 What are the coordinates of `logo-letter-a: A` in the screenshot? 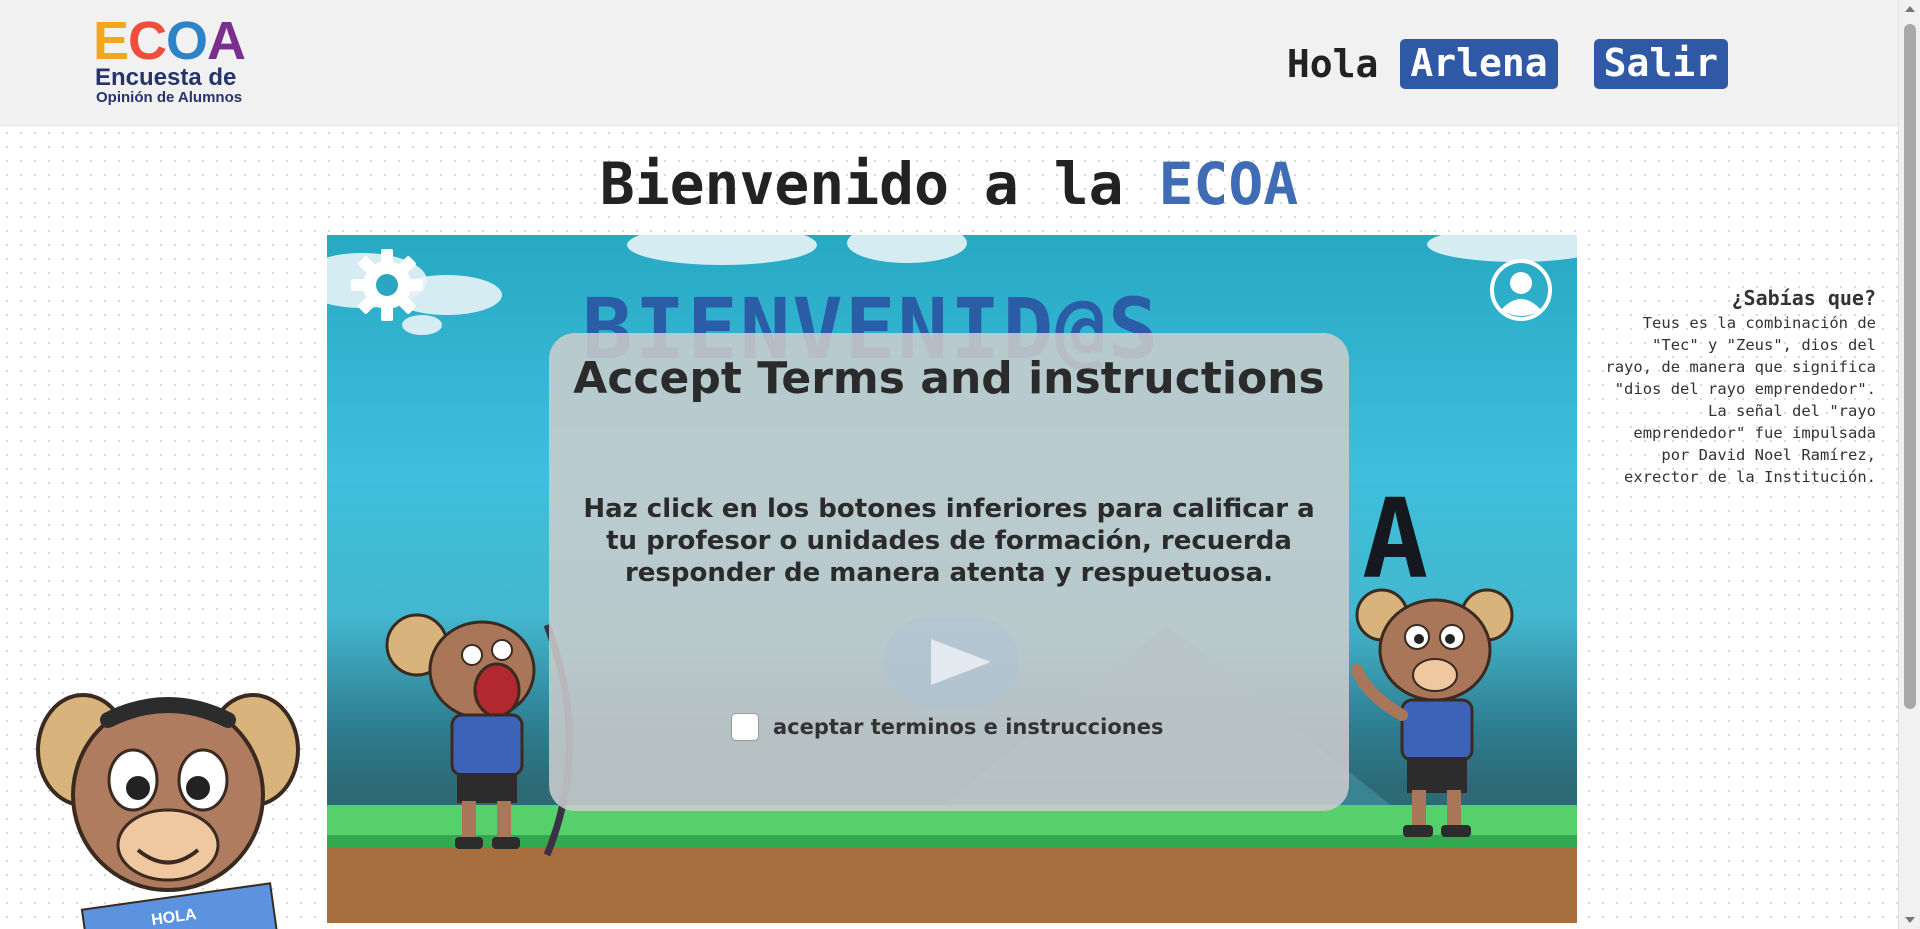 It's located at (226, 41).